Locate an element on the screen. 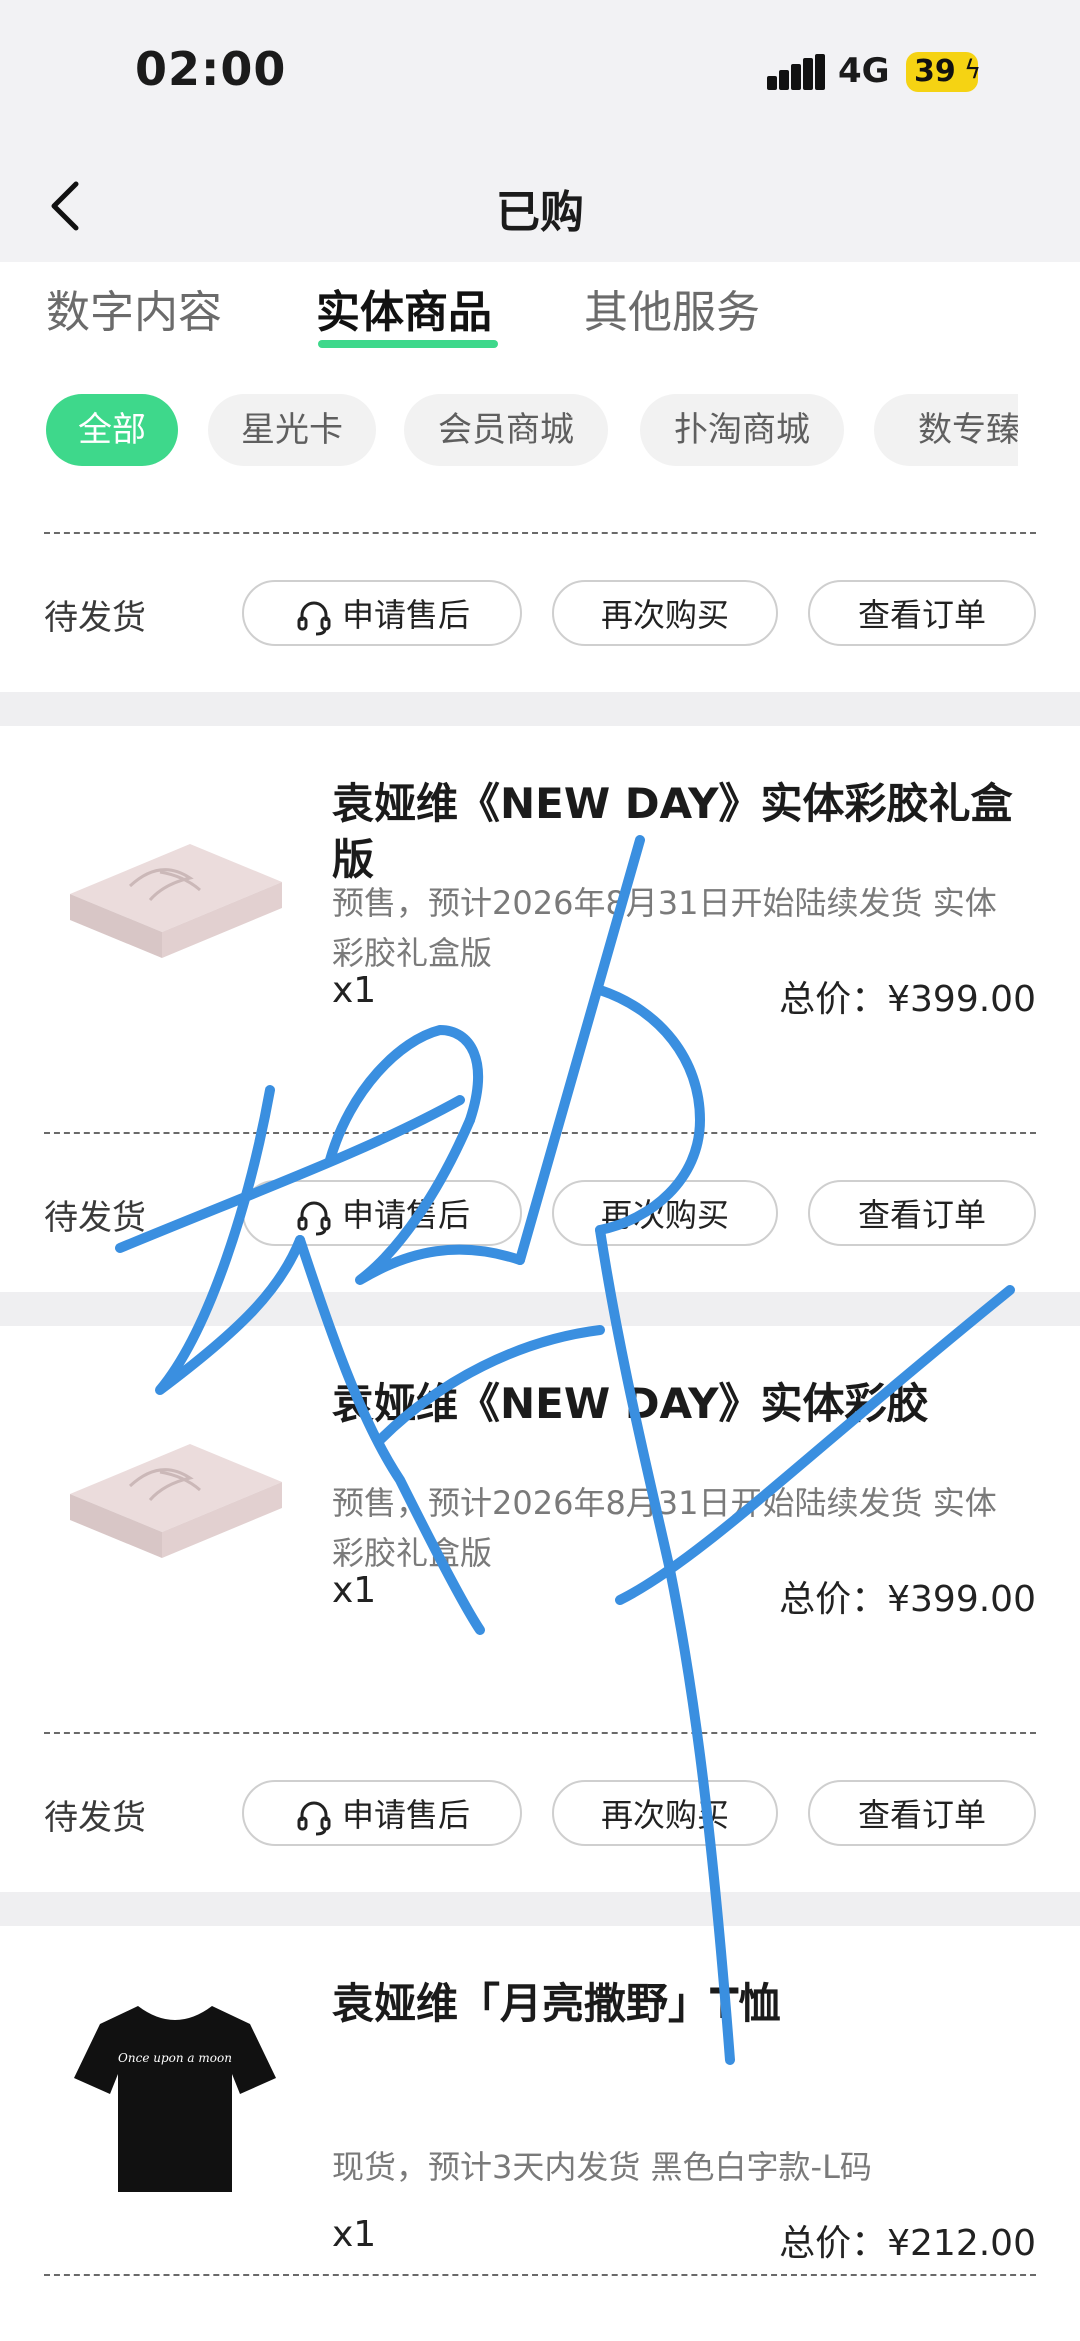 The height and width of the screenshot is (2341, 1080). network-type: 4G is located at coordinates (864, 71).